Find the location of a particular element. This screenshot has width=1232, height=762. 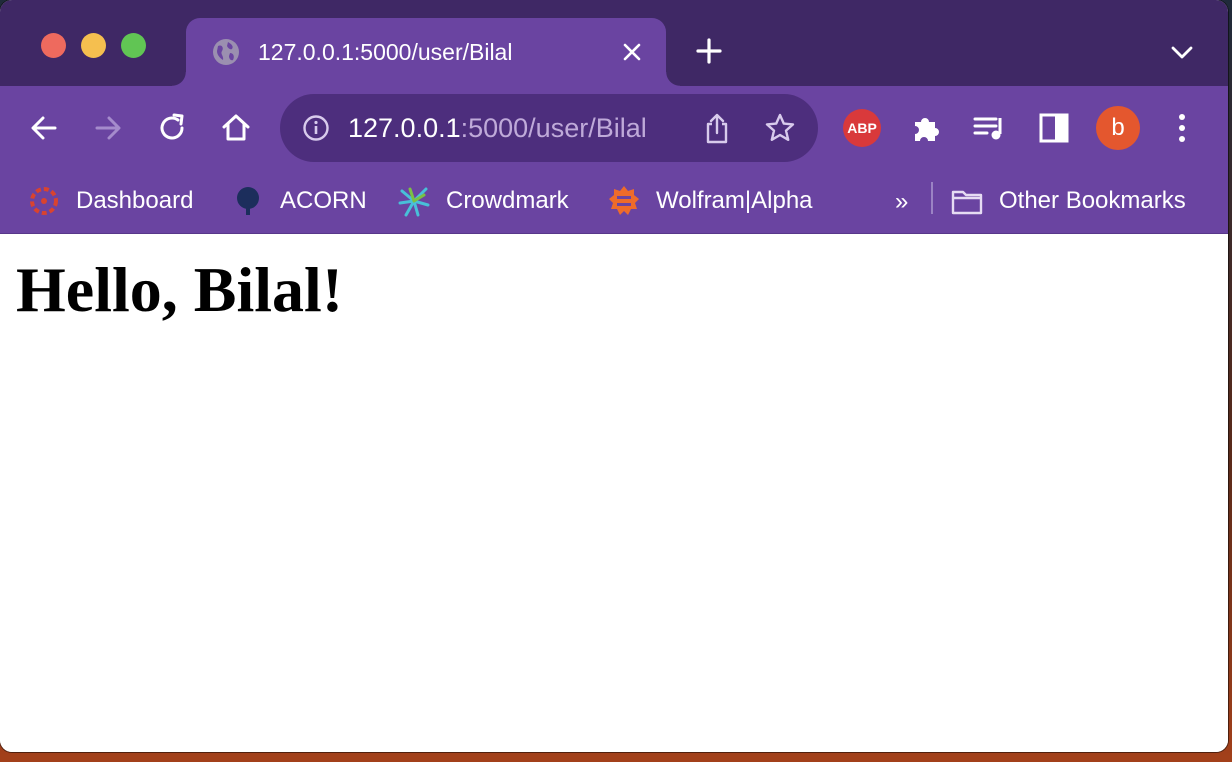

bookmark-star-icon is located at coordinates (780, 128).